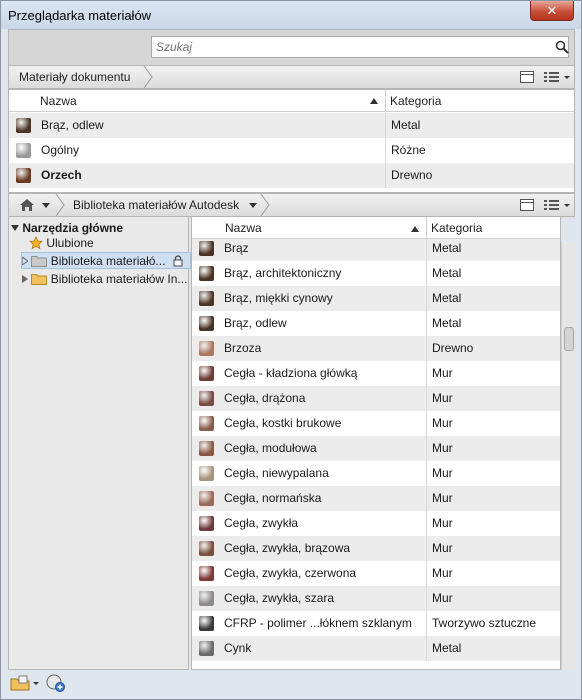 The width and height of the screenshot is (582, 700). Describe the element at coordinates (243, 348) in the screenshot. I see `material-name: Brzoza` at that location.